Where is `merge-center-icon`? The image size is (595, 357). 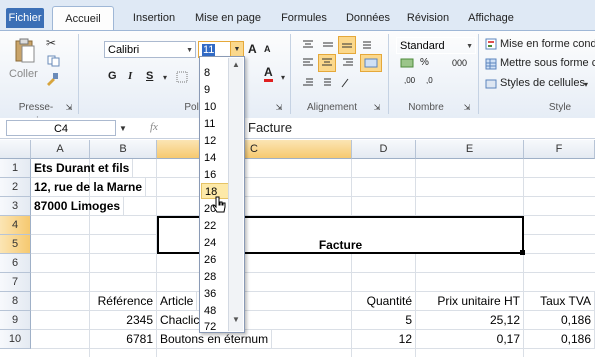
merge-center-icon is located at coordinates (371, 63).